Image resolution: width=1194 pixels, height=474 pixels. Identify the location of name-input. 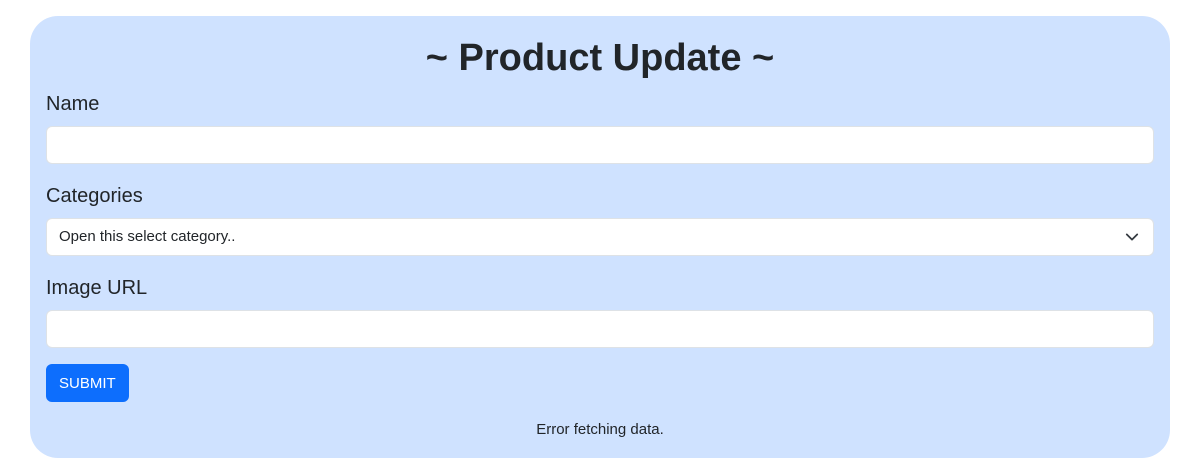
(600, 145).